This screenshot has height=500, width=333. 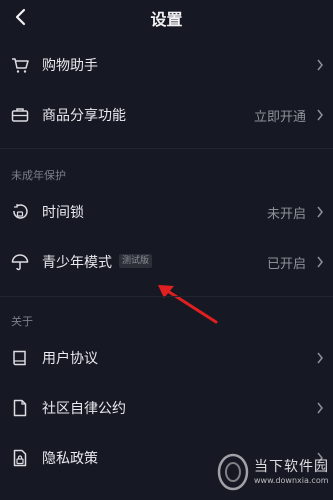 What do you see at coordinates (20, 408) in the screenshot?
I see `document-icon` at bounding box center [20, 408].